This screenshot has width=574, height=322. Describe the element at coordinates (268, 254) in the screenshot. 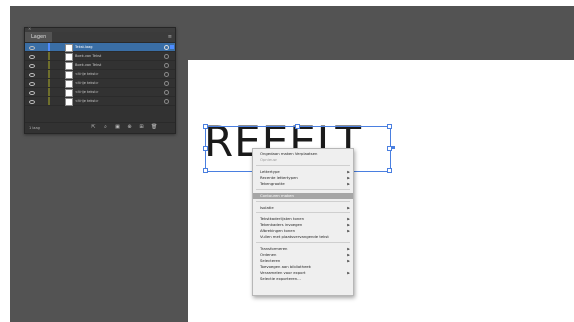

I see `menu-item-label: Ordenen` at that location.